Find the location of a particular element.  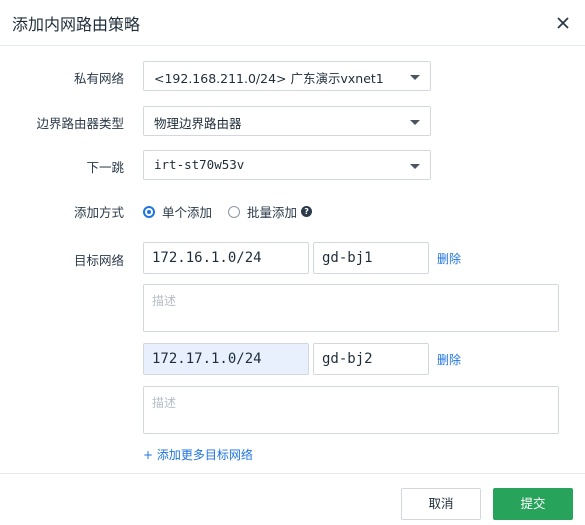

dialog-title: 添加内网路由策略 is located at coordinates (76, 24).